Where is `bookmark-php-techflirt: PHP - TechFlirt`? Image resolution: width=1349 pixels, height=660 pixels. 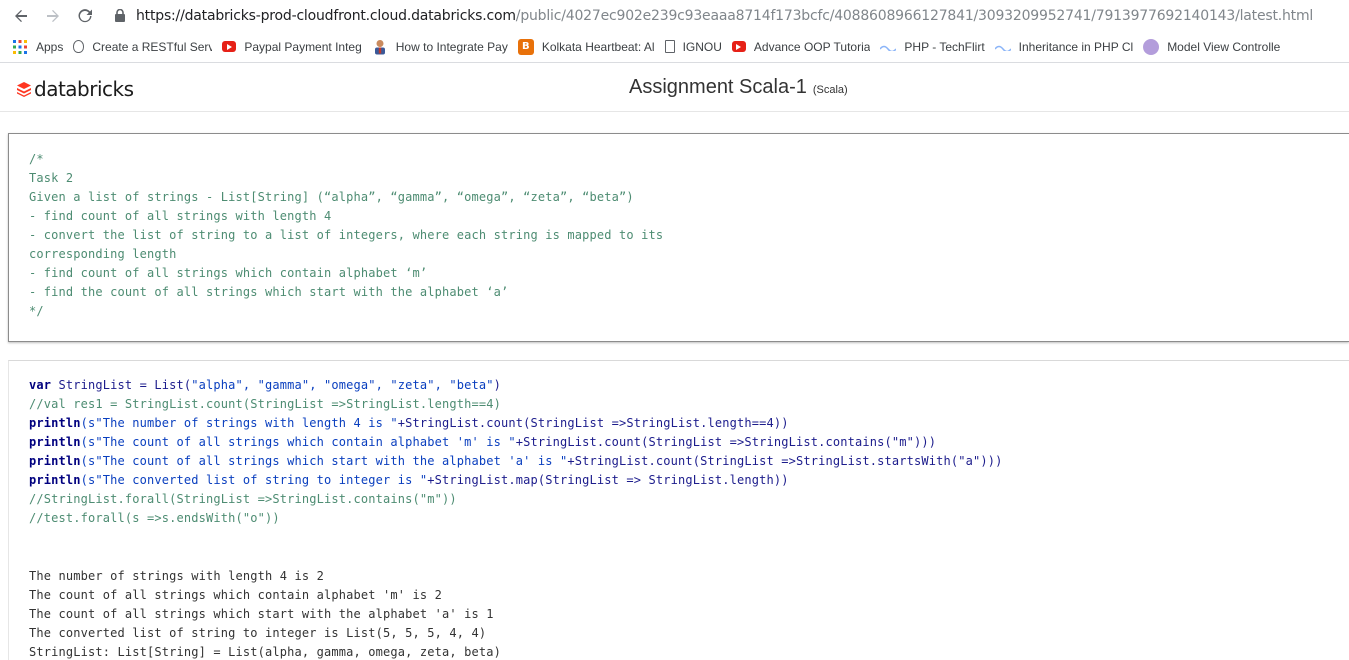
bookmark-php-techflirt: PHP - TechFlirt is located at coordinates (932, 47).